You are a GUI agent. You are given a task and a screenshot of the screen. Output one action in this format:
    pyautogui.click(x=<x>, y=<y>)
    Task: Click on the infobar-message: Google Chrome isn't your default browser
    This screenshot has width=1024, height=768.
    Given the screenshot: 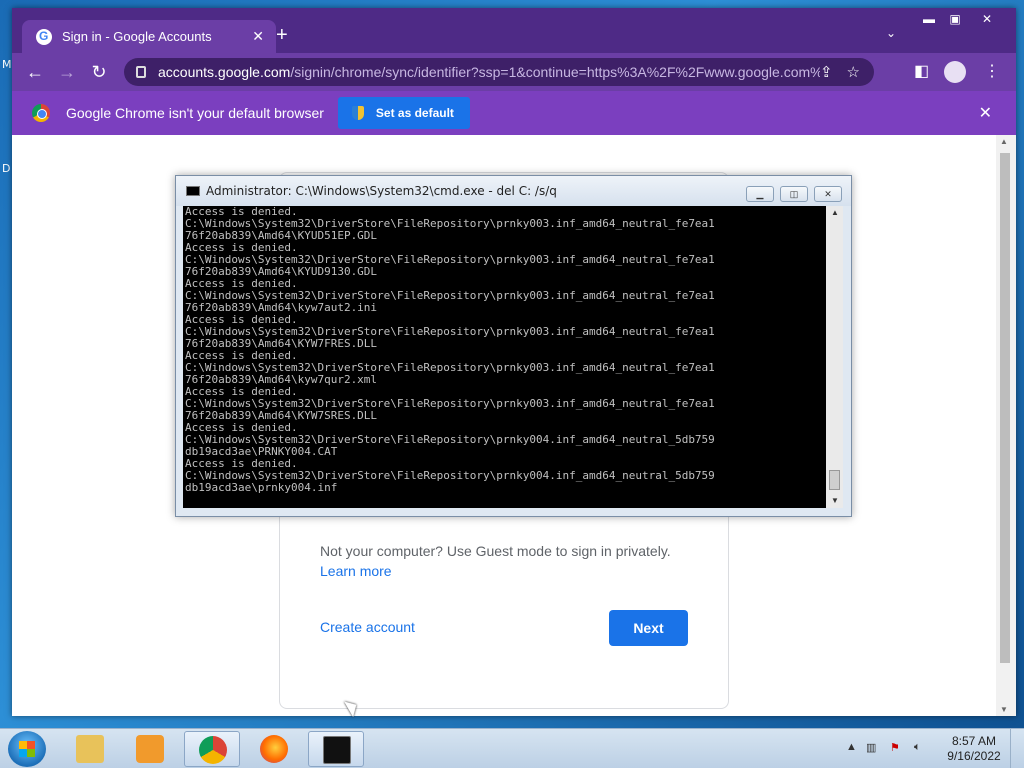 What is the action you would take?
    pyautogui.click(x=195, y=113)
    